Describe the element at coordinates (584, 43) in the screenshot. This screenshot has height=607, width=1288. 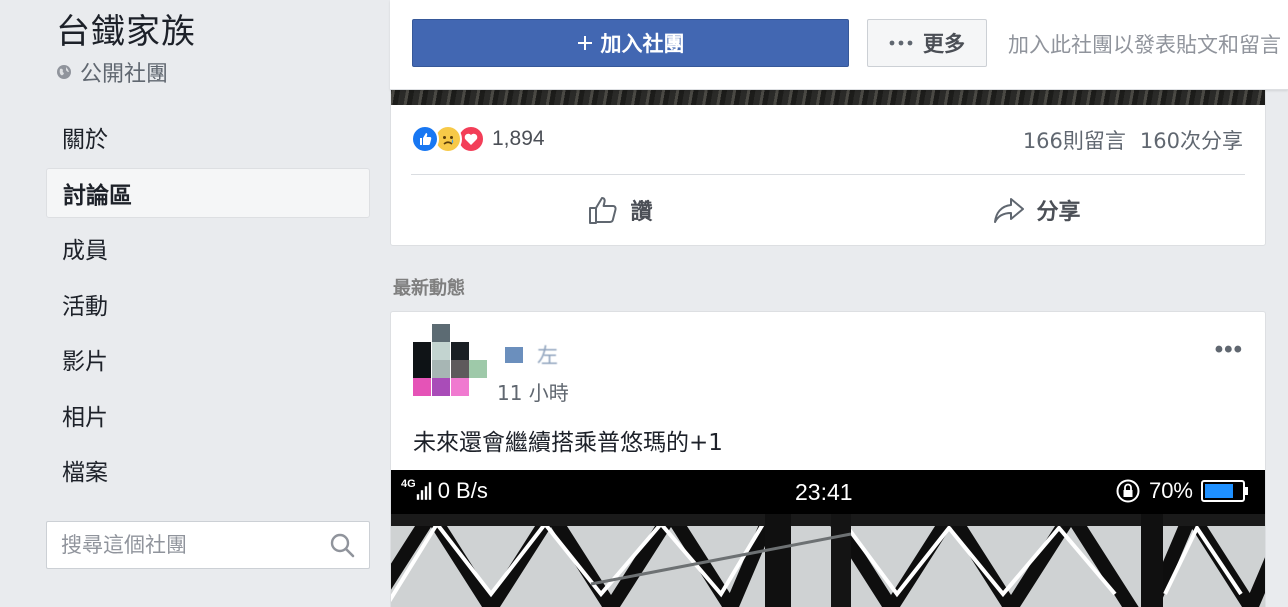
I see `plus-icon` at that location.